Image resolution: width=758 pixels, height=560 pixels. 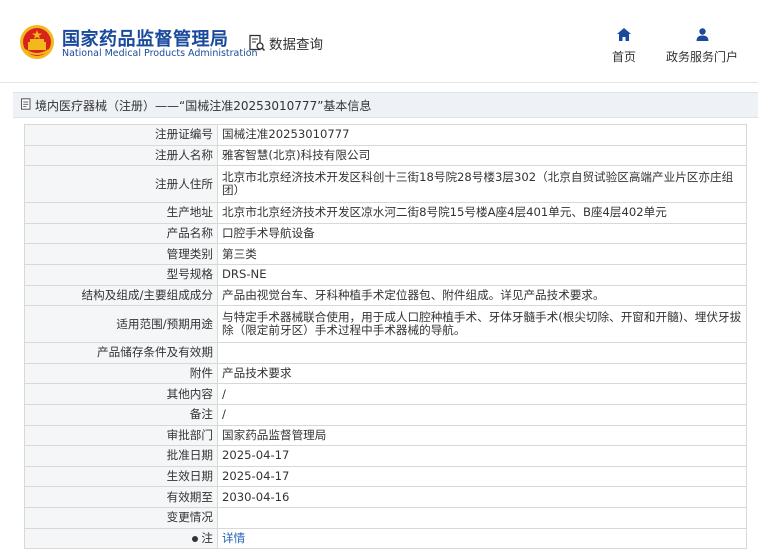 I want to click on row-label: 附件, so click(x=121, y=373).